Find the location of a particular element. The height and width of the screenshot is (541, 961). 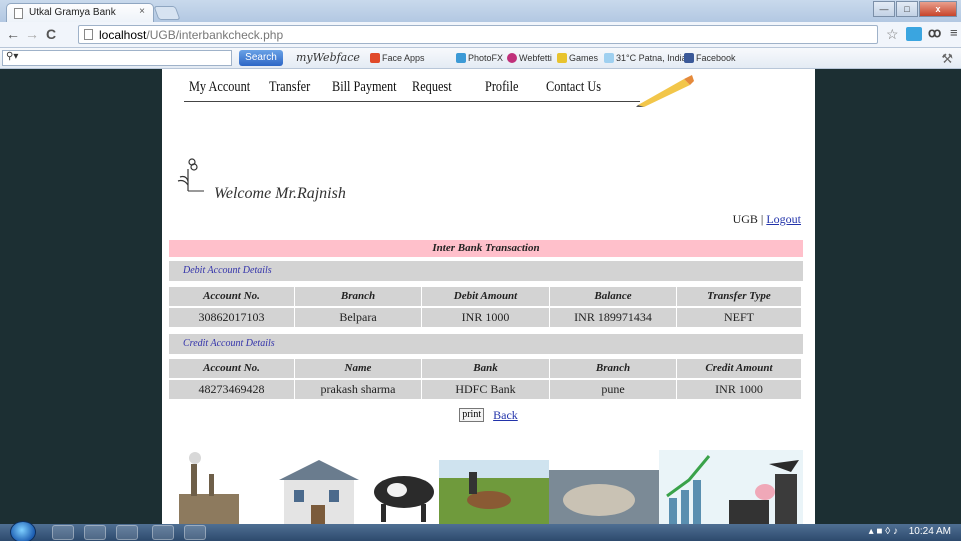

table-cell: NEFT is located at coordinates (739, 317).